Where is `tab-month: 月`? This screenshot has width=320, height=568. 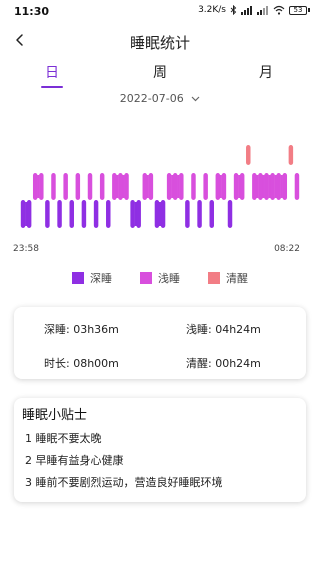
tab-month: 月 is located at coordinates (266, 75).